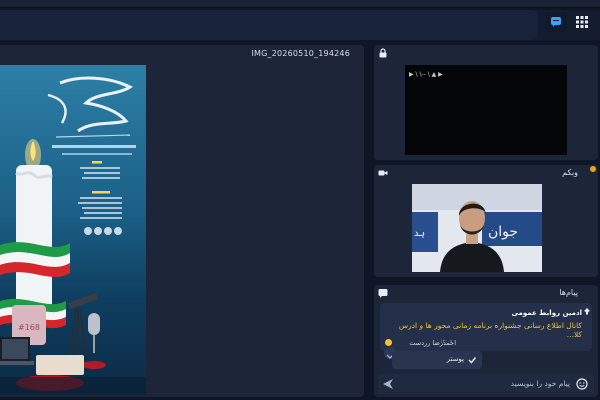 This screenshot has height=400, width=600. What do you see at coordinates (486, 384) in the screenshot?
I see `message-input: پیام خود را بنویسید` at bounding box center [486, 384].